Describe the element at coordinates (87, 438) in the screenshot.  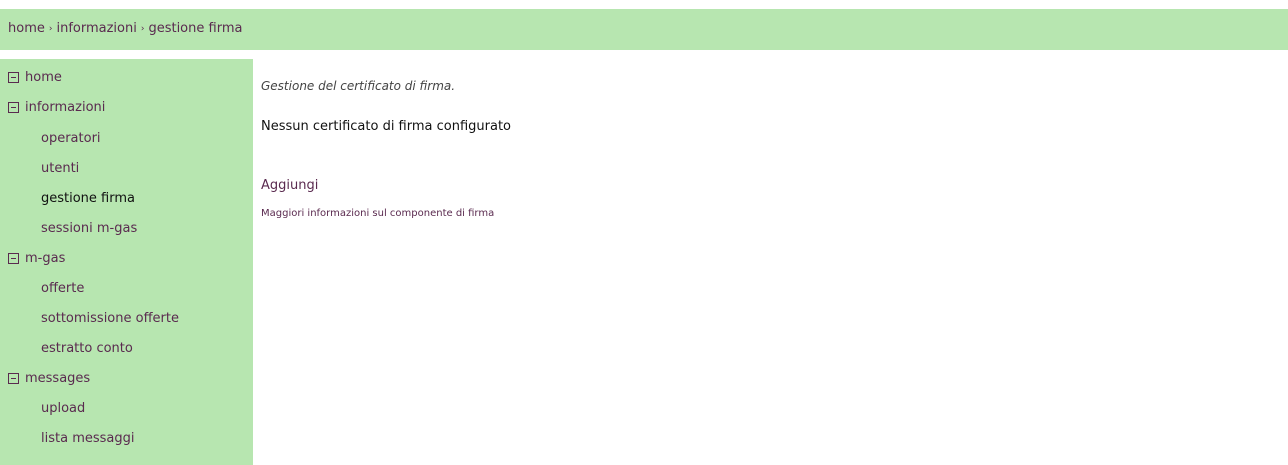
I see `sidebar-item-lista-messaggi: lista messaggi` at that location.